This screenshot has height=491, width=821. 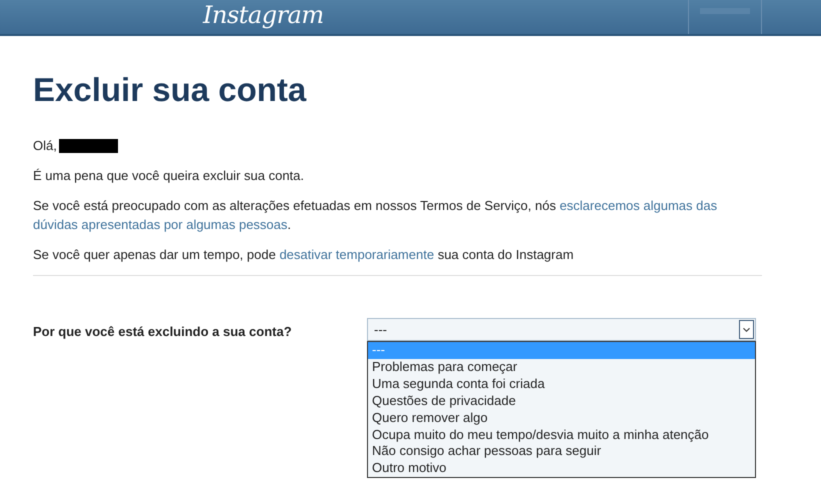 I want to click on paragraph: Se você quer apenas dar um tempo, pode desativar temporariamente sua conta do Instagram, so click(x=304, y=255).